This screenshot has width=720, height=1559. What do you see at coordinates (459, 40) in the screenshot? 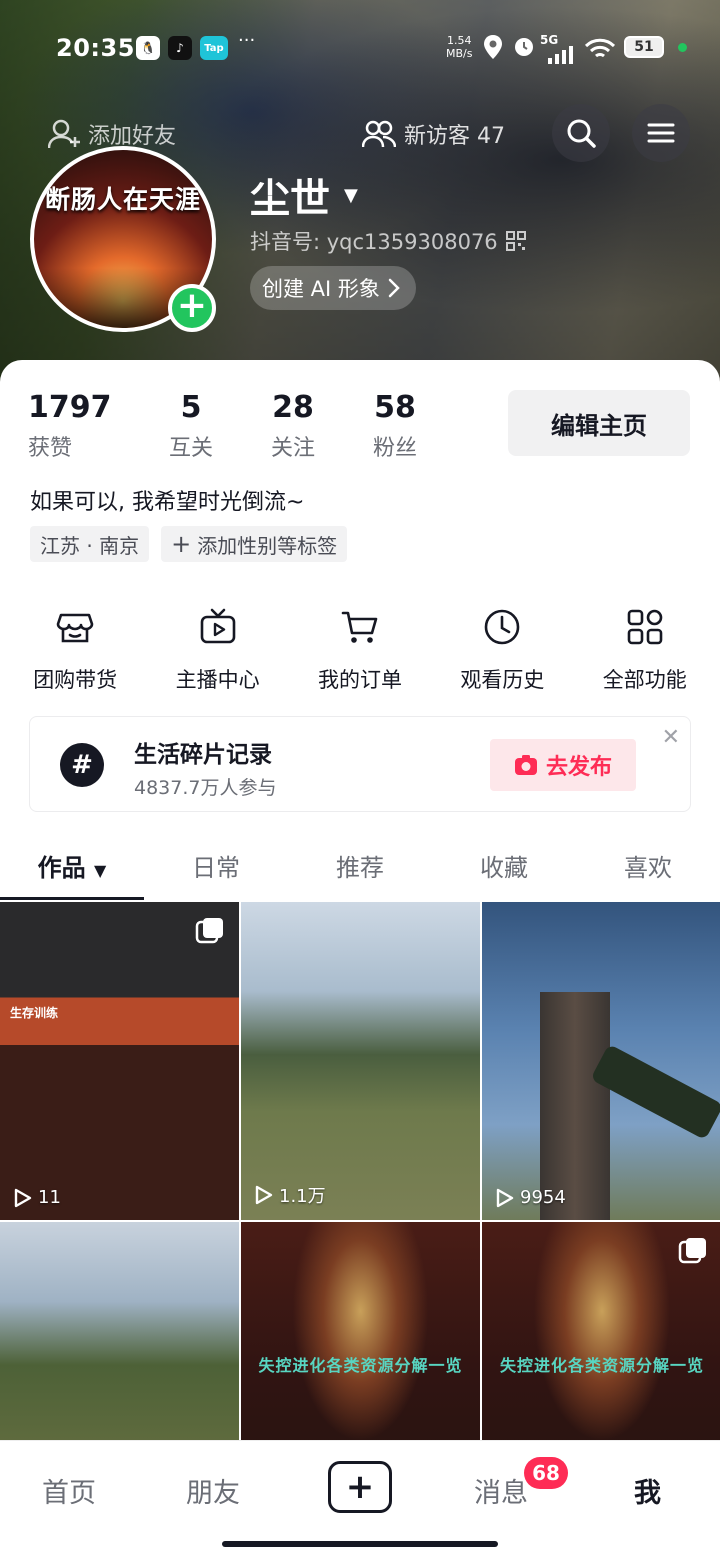
I see `net-speed-value: 1.54` at bounding box center [459, 40].